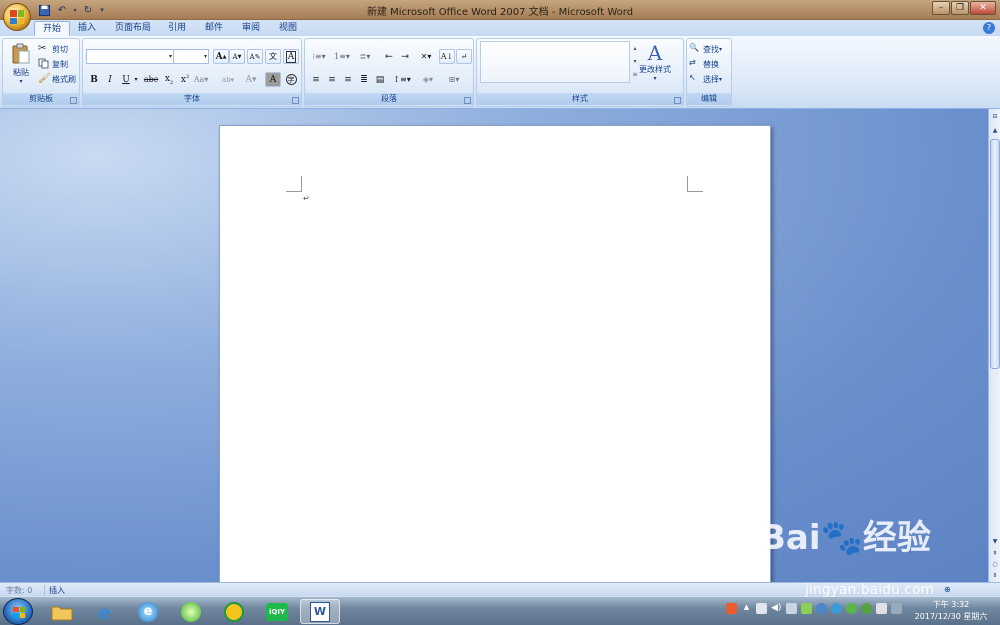  What do you see at coordinates (237, 56) in the screenshot?
I see `shrink-font-button: A ▼` at bounding box center [237, 56].